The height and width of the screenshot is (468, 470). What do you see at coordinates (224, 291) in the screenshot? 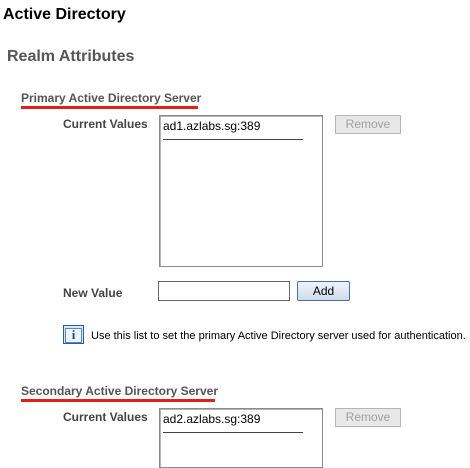
I see `new-value-input` at bounding box center [224, 291].